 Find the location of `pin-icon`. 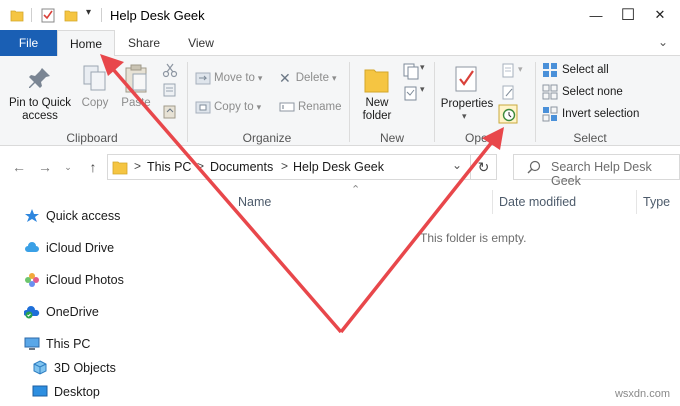

pin-icon is located at coordinates (39, 78).